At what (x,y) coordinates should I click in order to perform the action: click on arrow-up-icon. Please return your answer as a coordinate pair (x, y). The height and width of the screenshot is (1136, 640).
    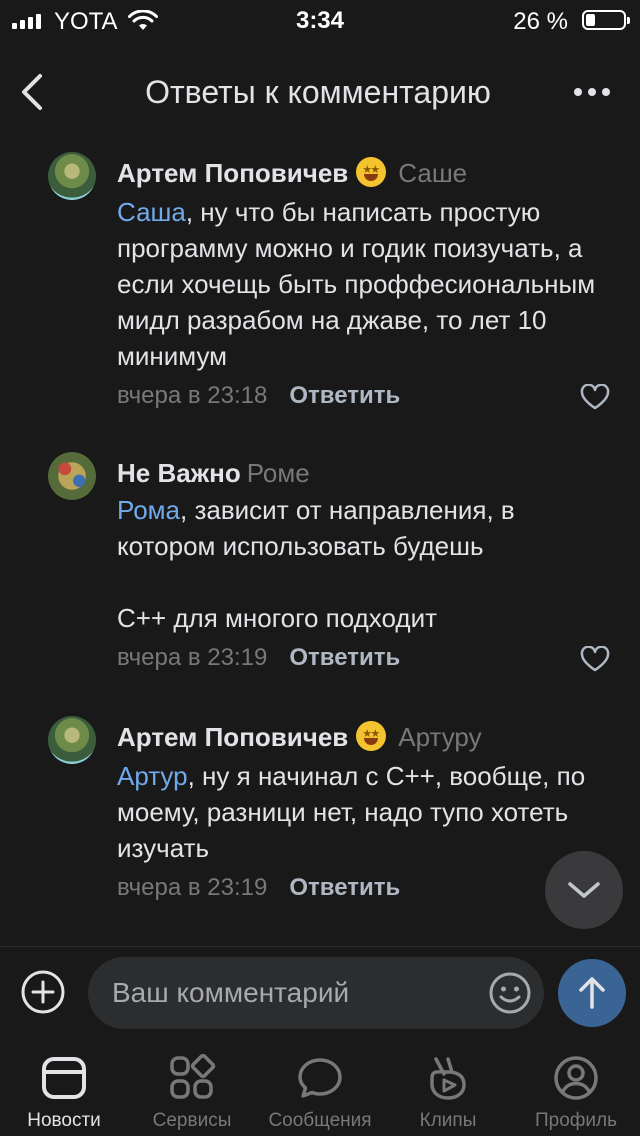
    Looking at the image, I should click on (592, 993).